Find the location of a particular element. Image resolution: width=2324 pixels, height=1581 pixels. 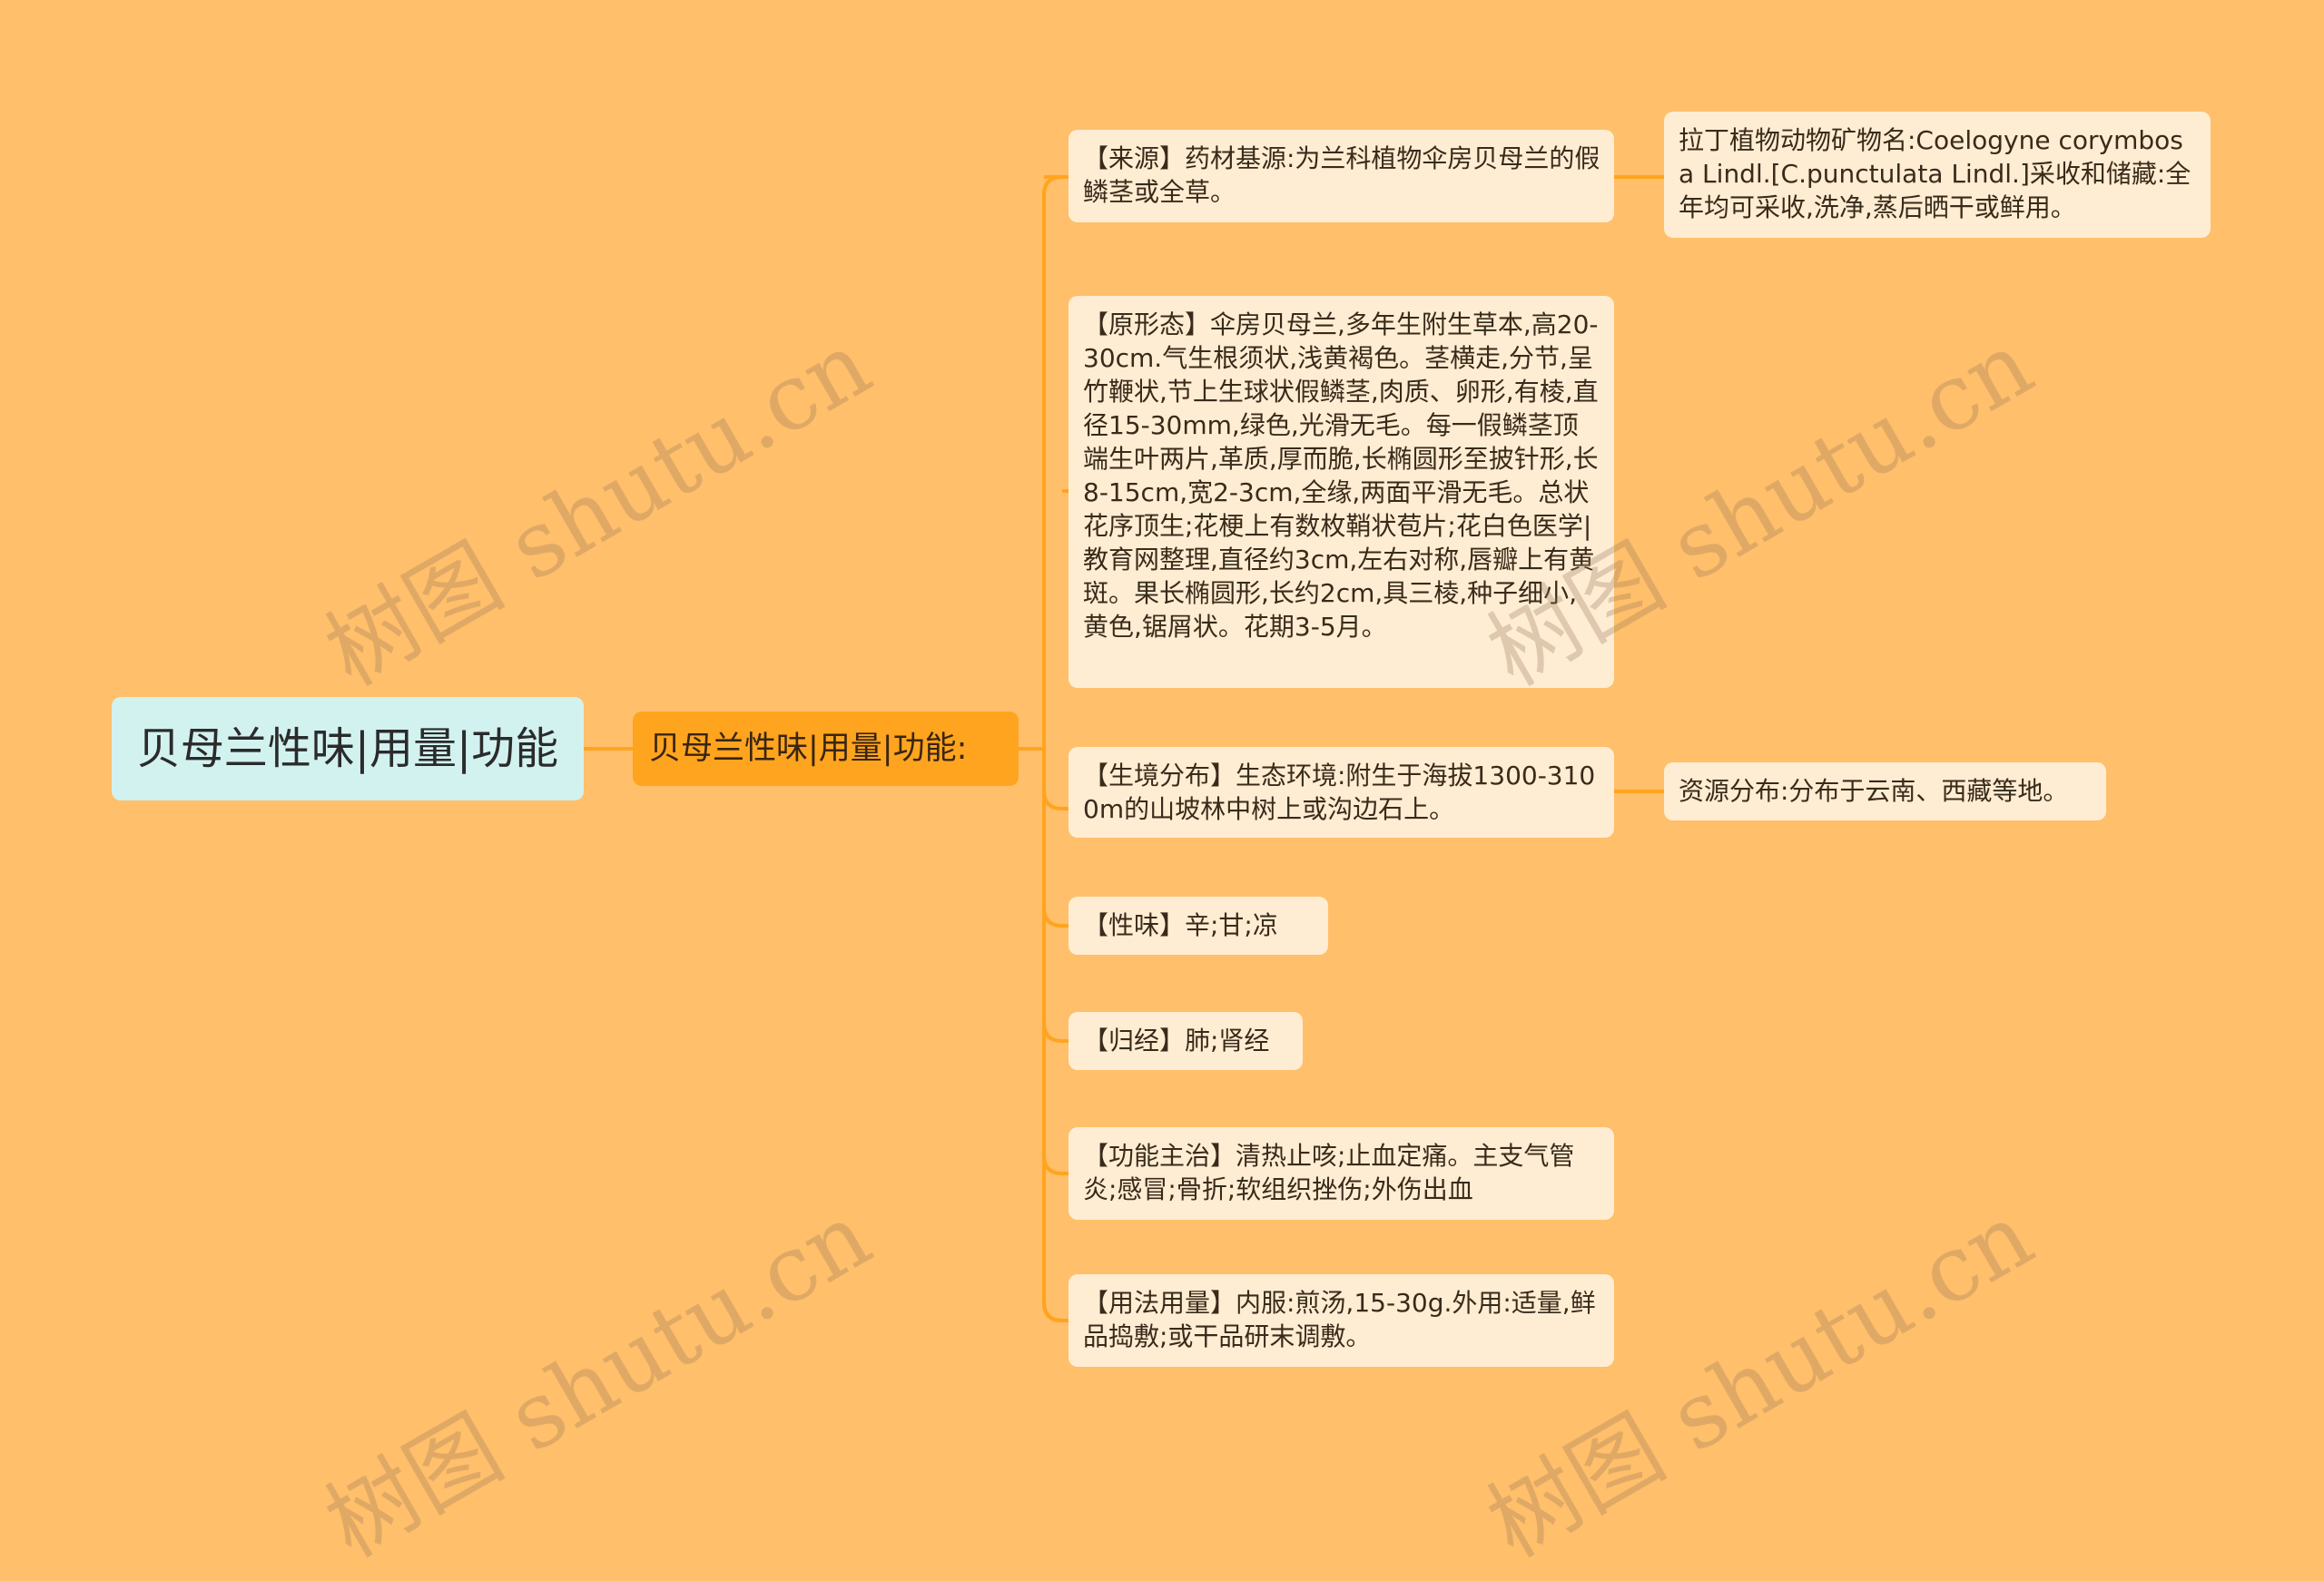

branch-node-source: 【来源】药材基源:为兰科植物伞房贝母兰的假鳞茎或全草。 is located at coordinates (1341, 176).